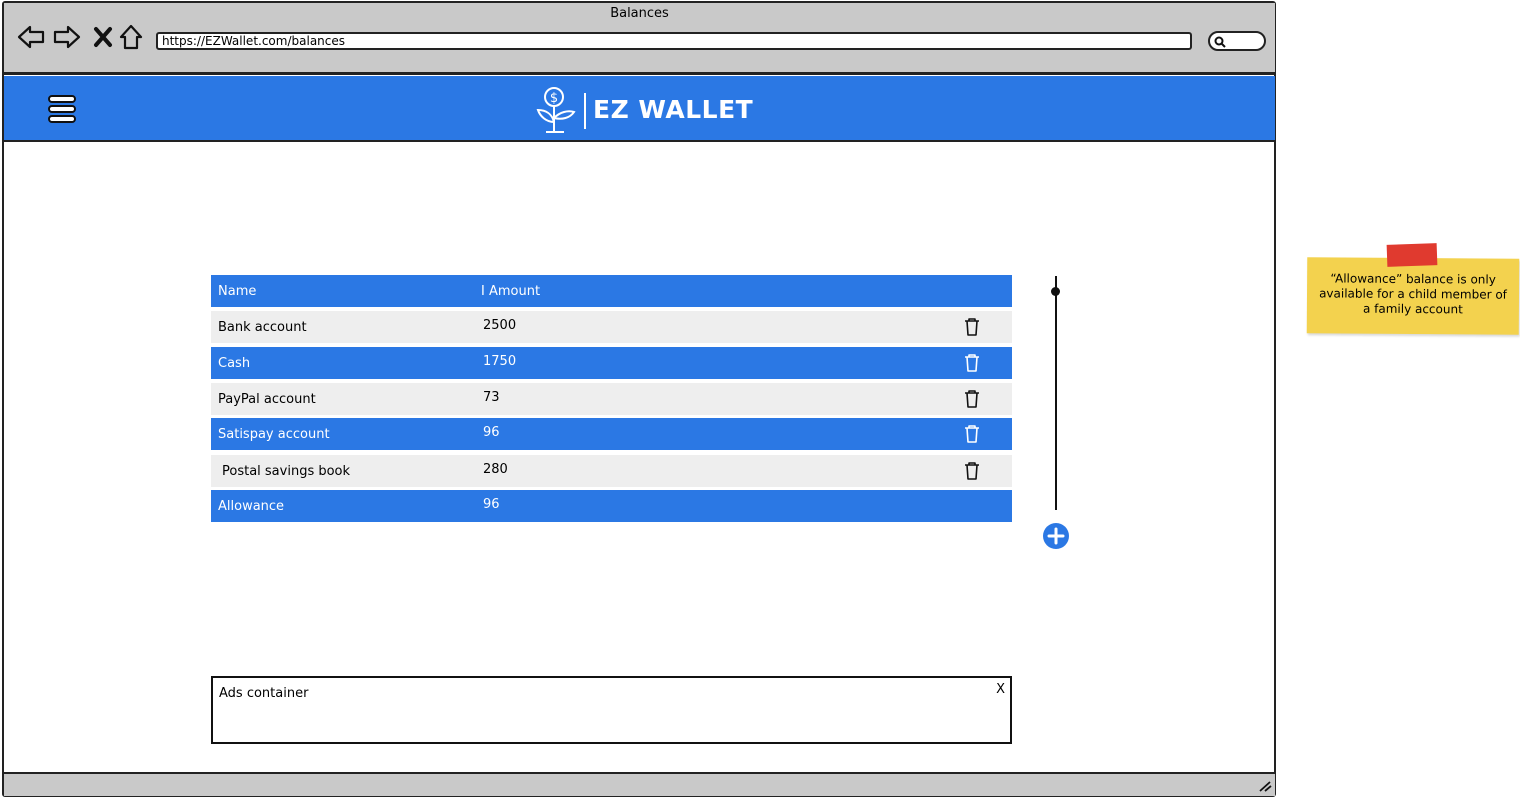  Describe the element at coordinates (237, 291) in the screenshot. I see `header-name: Name` at that location.